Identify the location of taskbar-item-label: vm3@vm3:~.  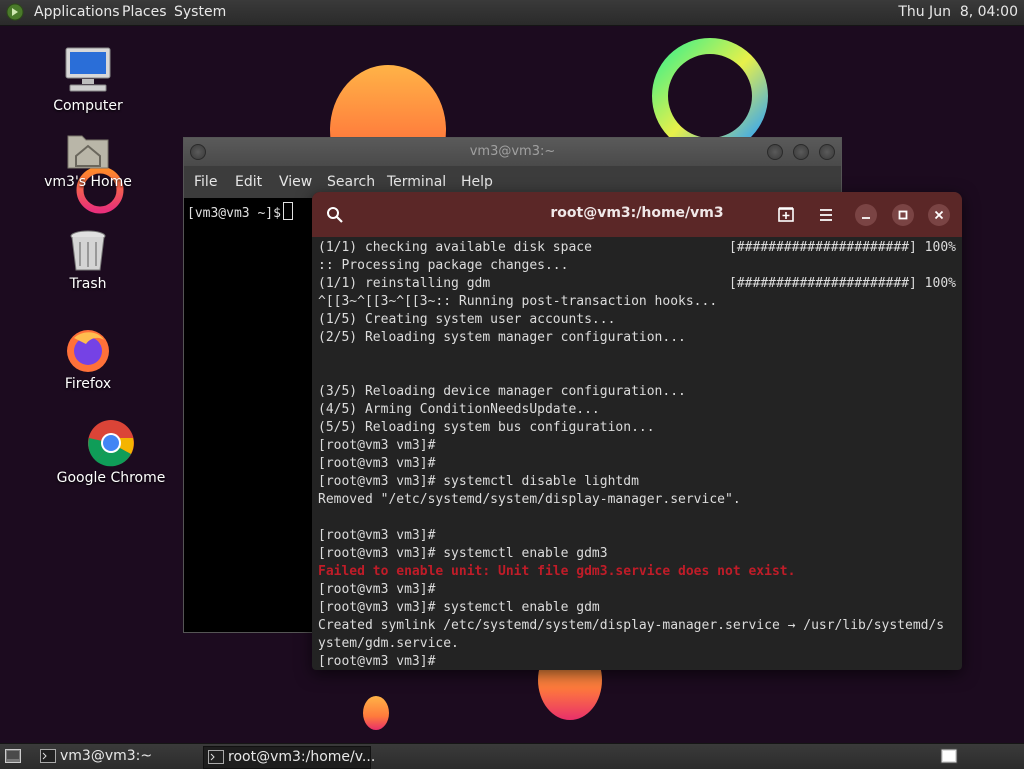
(106, 756).